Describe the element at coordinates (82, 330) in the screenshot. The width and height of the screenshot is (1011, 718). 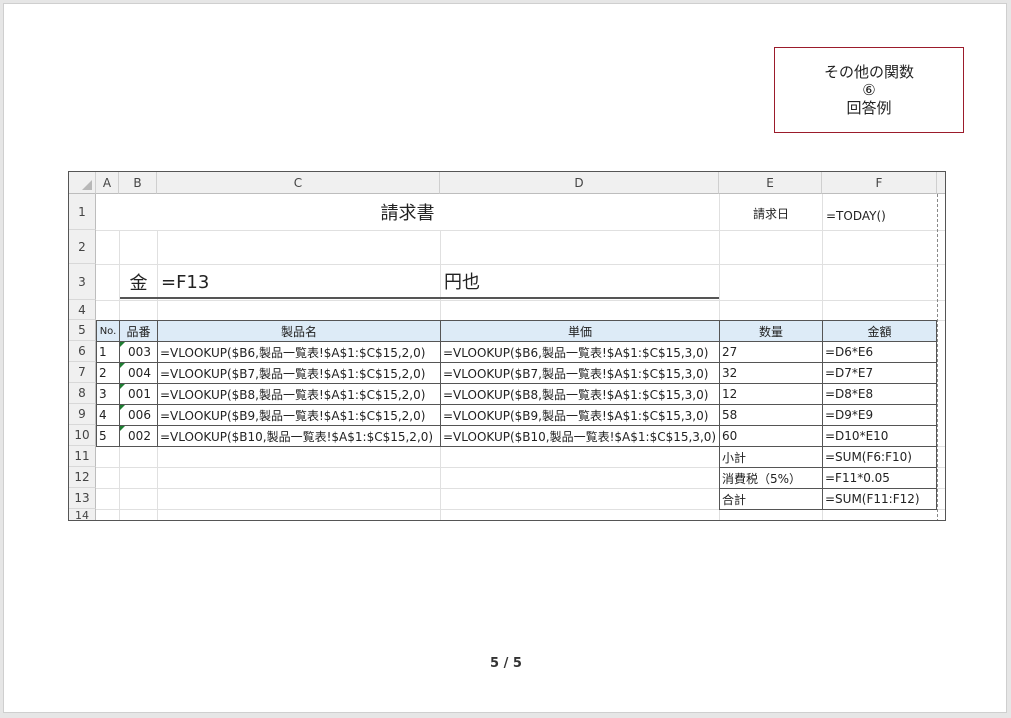
I see `row-header-5: 5` at that location.